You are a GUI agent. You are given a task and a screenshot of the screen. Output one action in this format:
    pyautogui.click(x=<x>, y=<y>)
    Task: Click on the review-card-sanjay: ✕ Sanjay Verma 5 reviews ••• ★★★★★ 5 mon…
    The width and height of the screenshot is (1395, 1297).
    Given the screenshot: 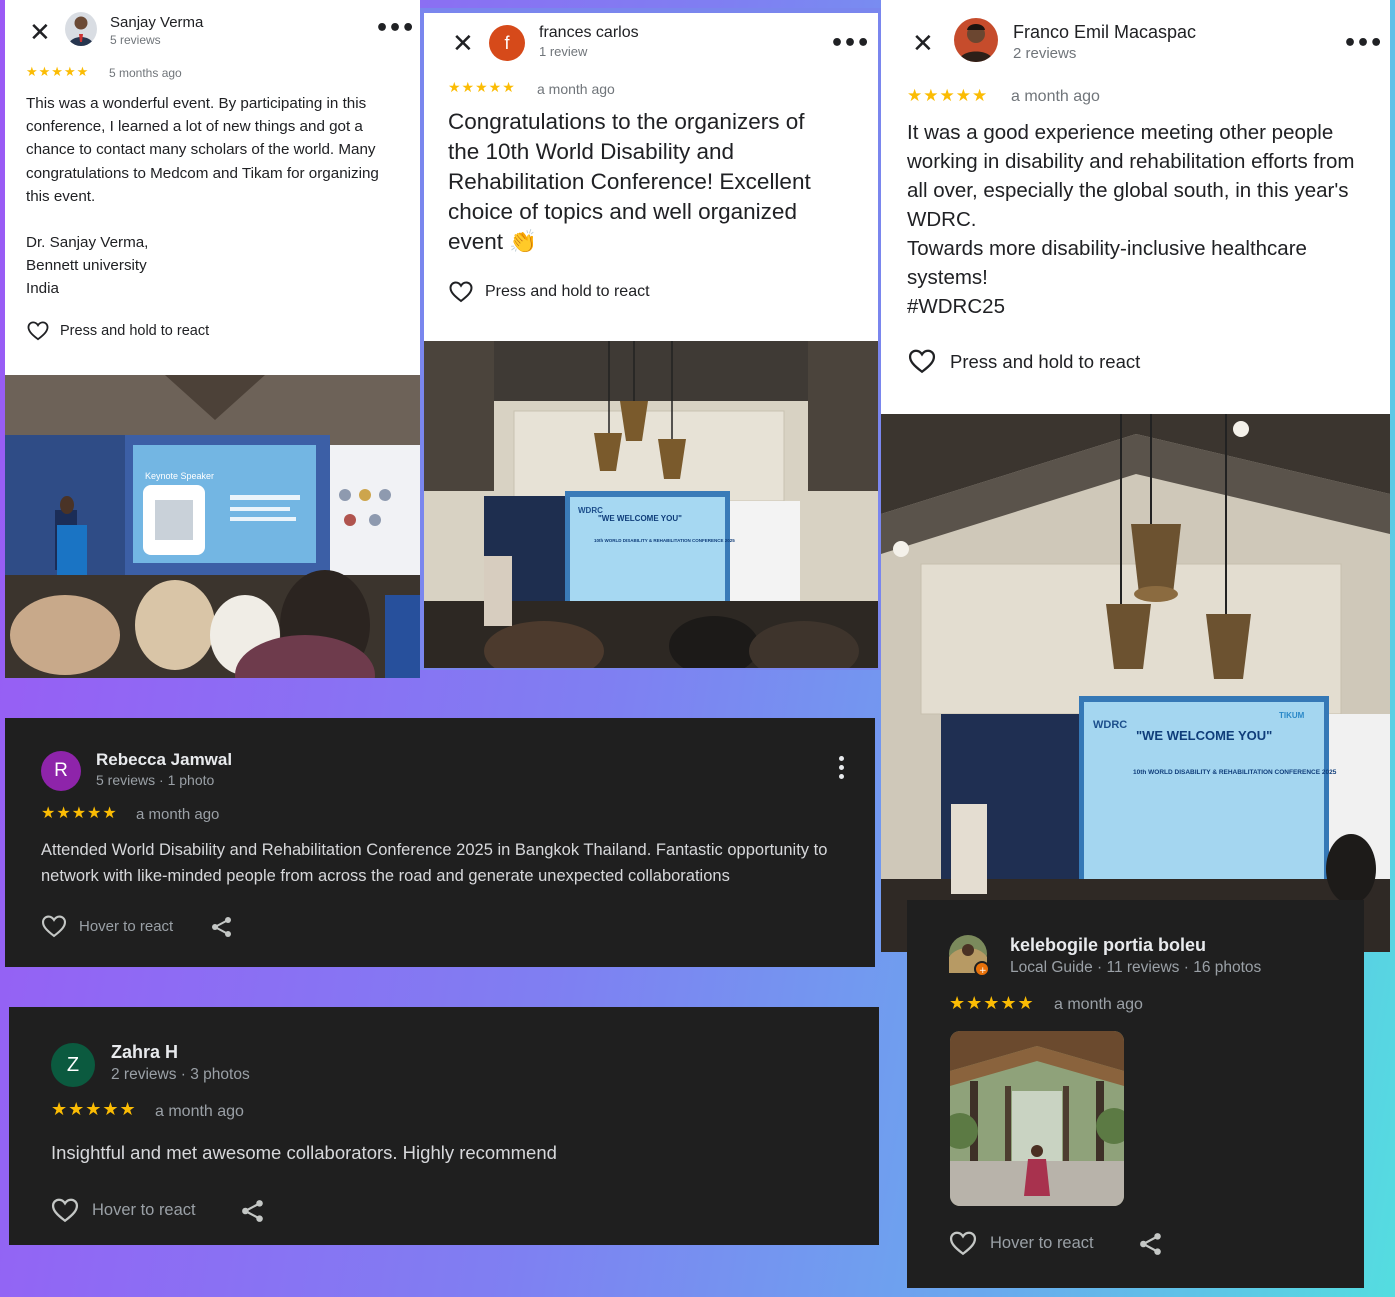 What is the action you would take?
    pyautogui.click(x=212, y=187)
    